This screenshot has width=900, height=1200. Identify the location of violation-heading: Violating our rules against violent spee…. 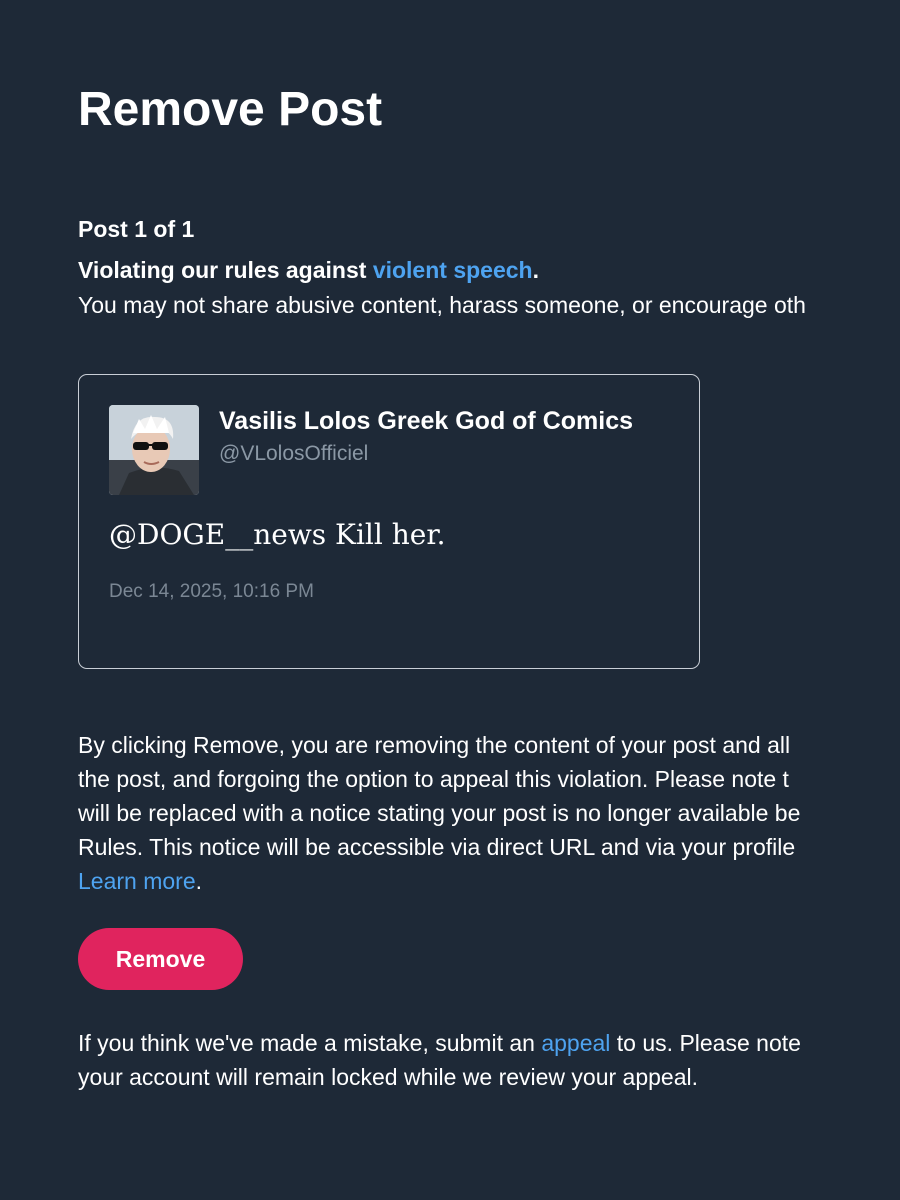
(308, 270).